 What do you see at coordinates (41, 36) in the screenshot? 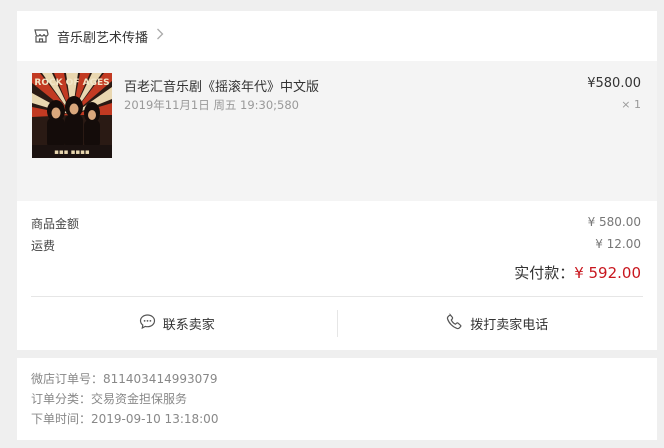
I see `shop-icon` at bounding box center [41, 36].